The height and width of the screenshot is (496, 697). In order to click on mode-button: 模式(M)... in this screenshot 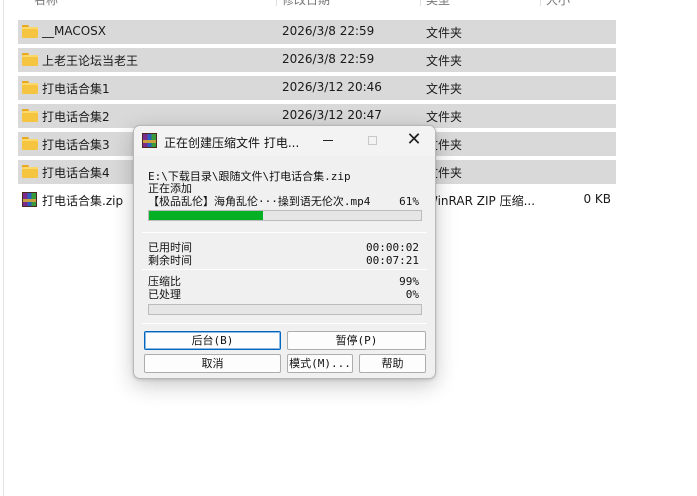, I will do `click(320, 363)`.